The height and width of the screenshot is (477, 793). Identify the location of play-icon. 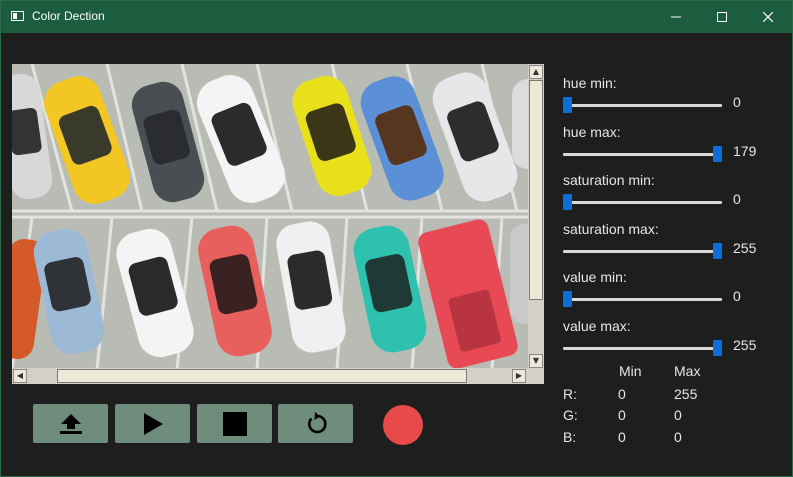
(153, 423).